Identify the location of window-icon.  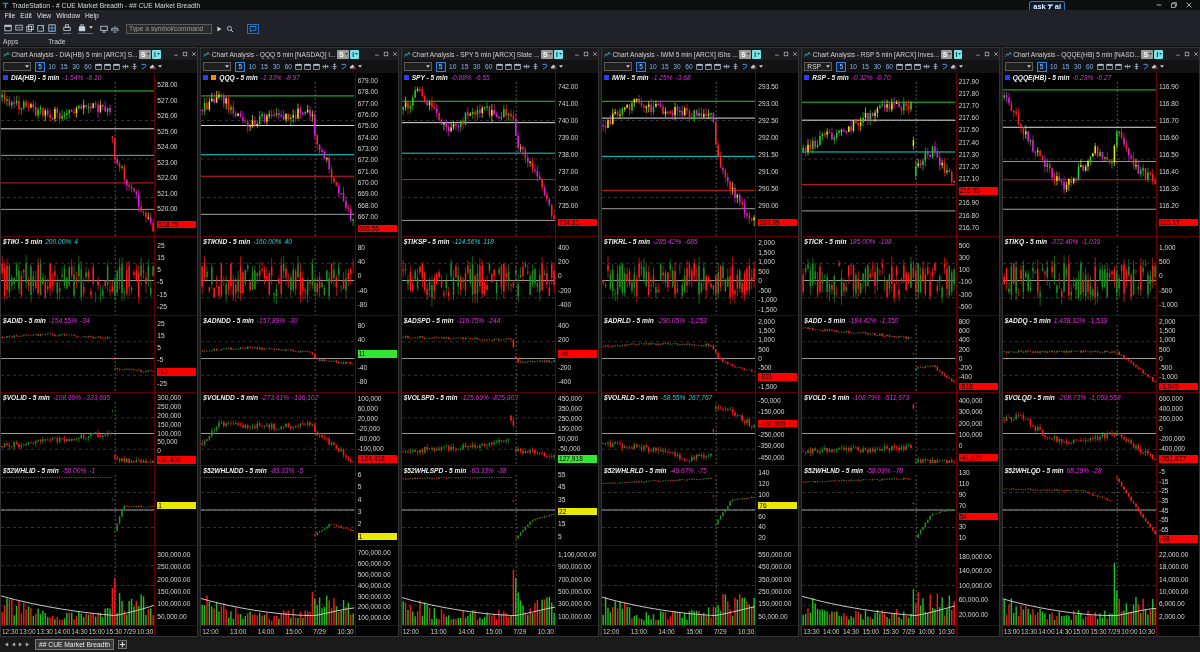
(8, 27).